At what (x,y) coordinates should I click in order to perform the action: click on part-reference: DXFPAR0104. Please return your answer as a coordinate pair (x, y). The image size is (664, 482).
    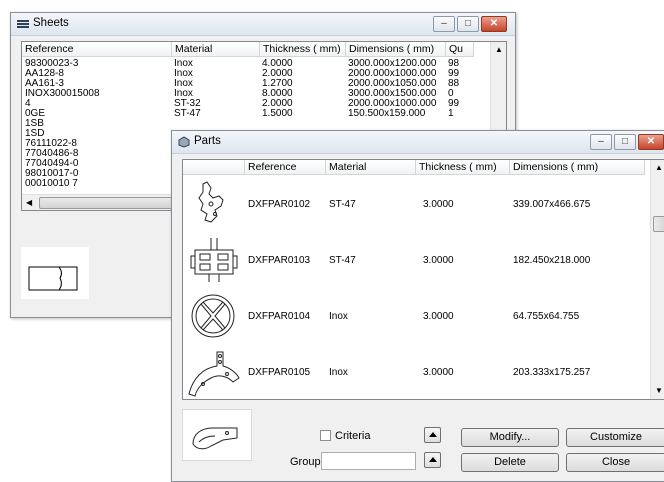
    Looking at the image, I should click on (279, 316).